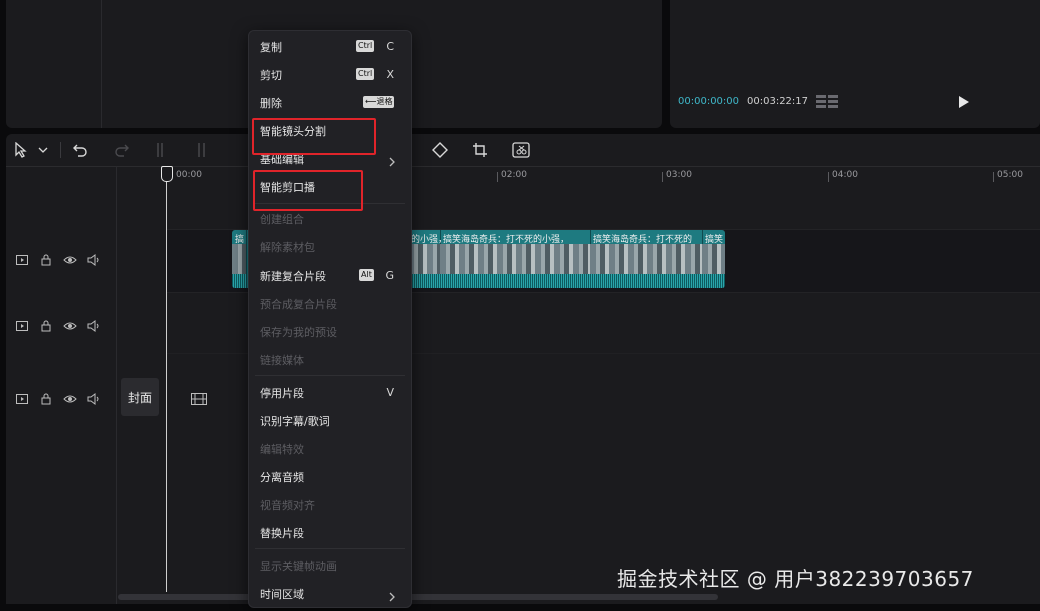 The image size is (1040, 611). What do you see at coordinates (202, 150) in the screenshot?
I see `split-left-icon` at bounding box center [202, 150].